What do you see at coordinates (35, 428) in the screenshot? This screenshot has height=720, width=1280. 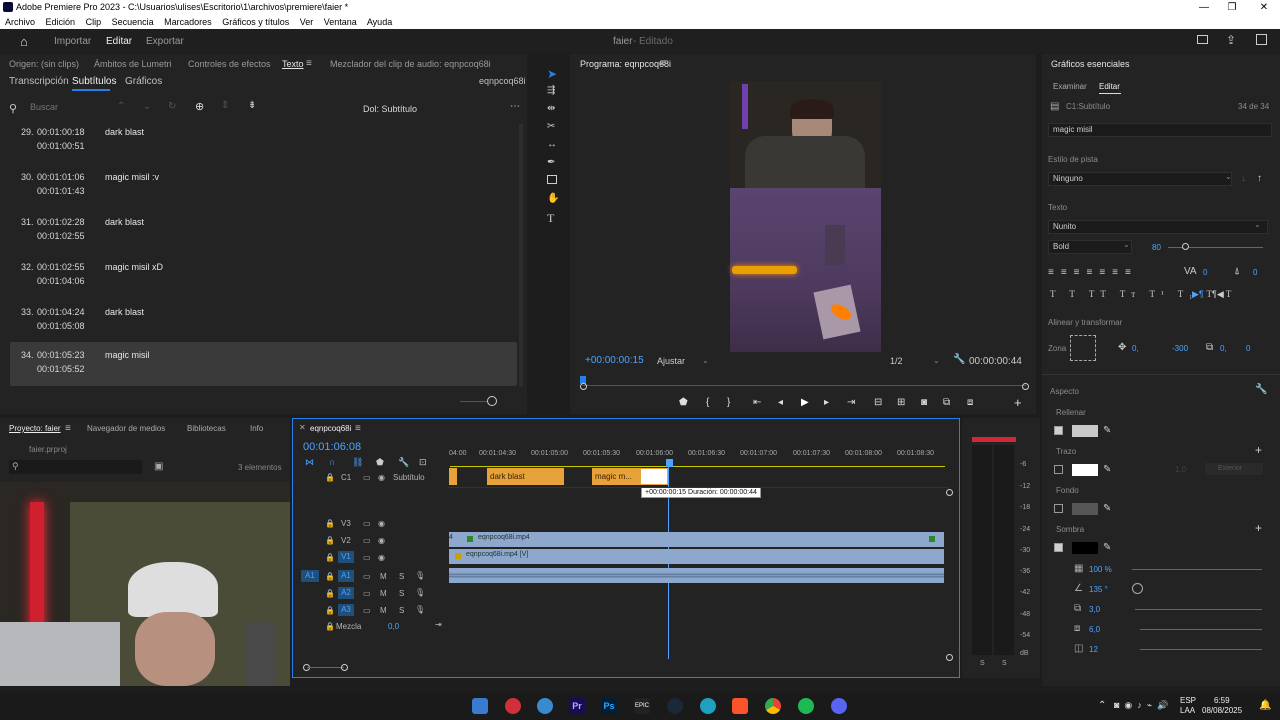 I see `tab-proyecto: Proyecto: faier` at bounding box center [35, 428].